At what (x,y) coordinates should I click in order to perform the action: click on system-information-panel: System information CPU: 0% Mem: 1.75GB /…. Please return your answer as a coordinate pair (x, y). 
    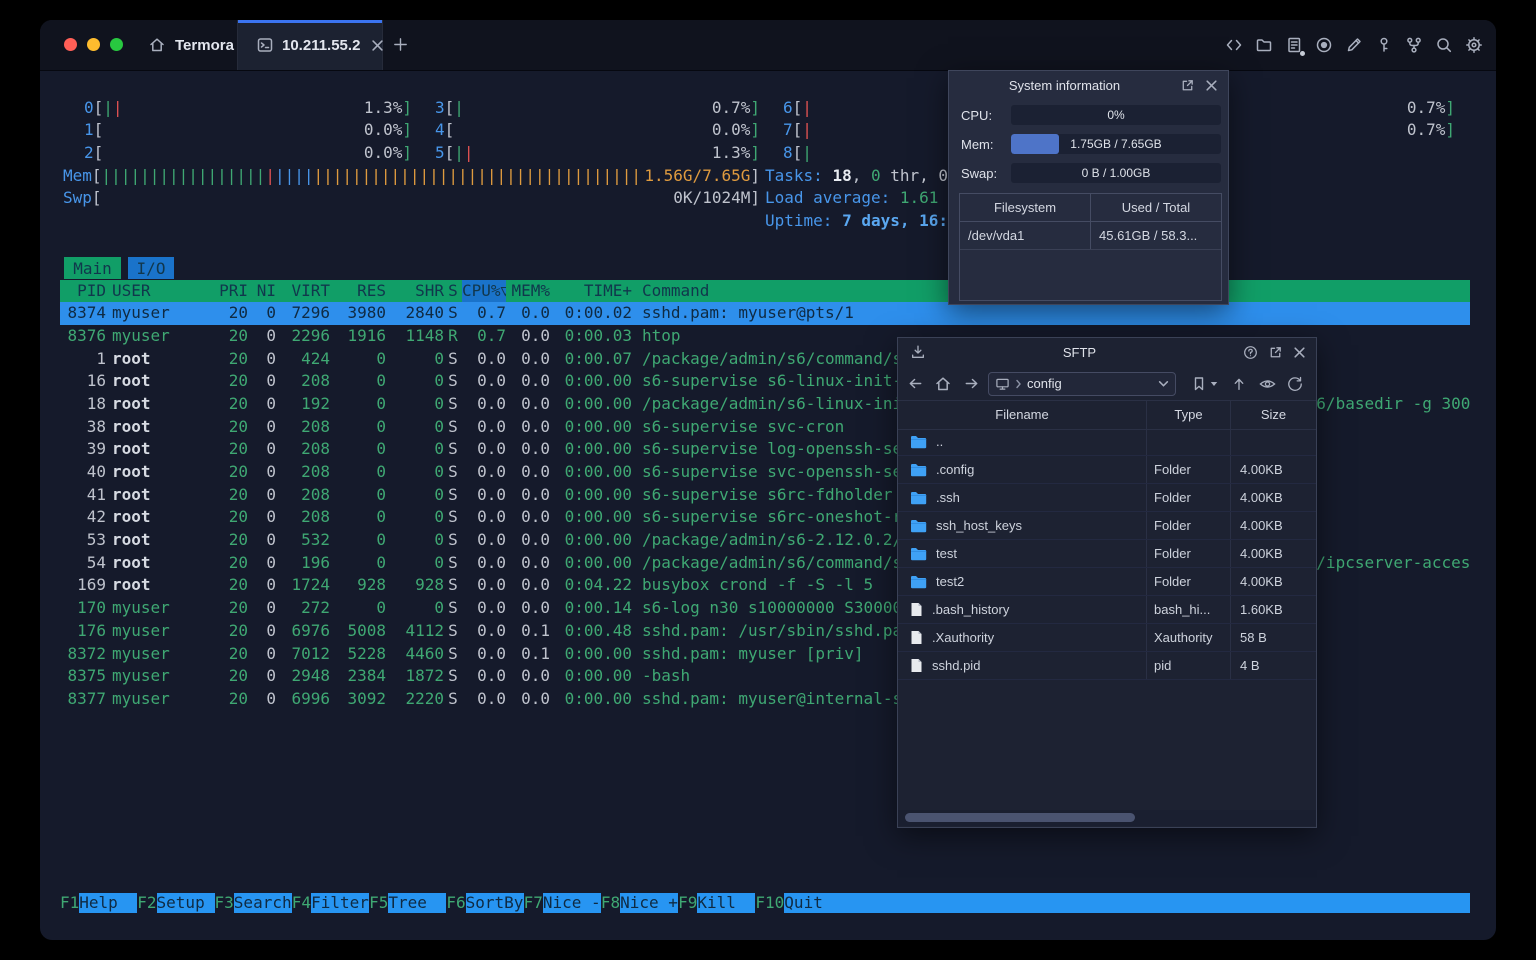
    Looking at the image, I should click on (1088, 187).